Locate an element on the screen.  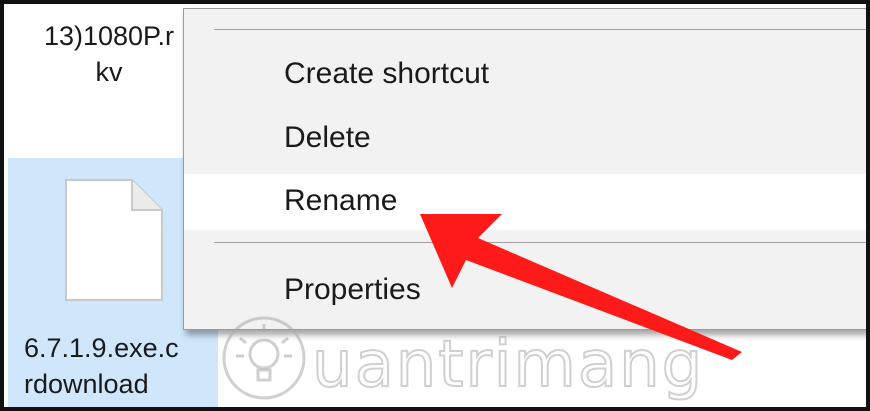
watermark-text: uantrimang is located at coordinates (508, 365).